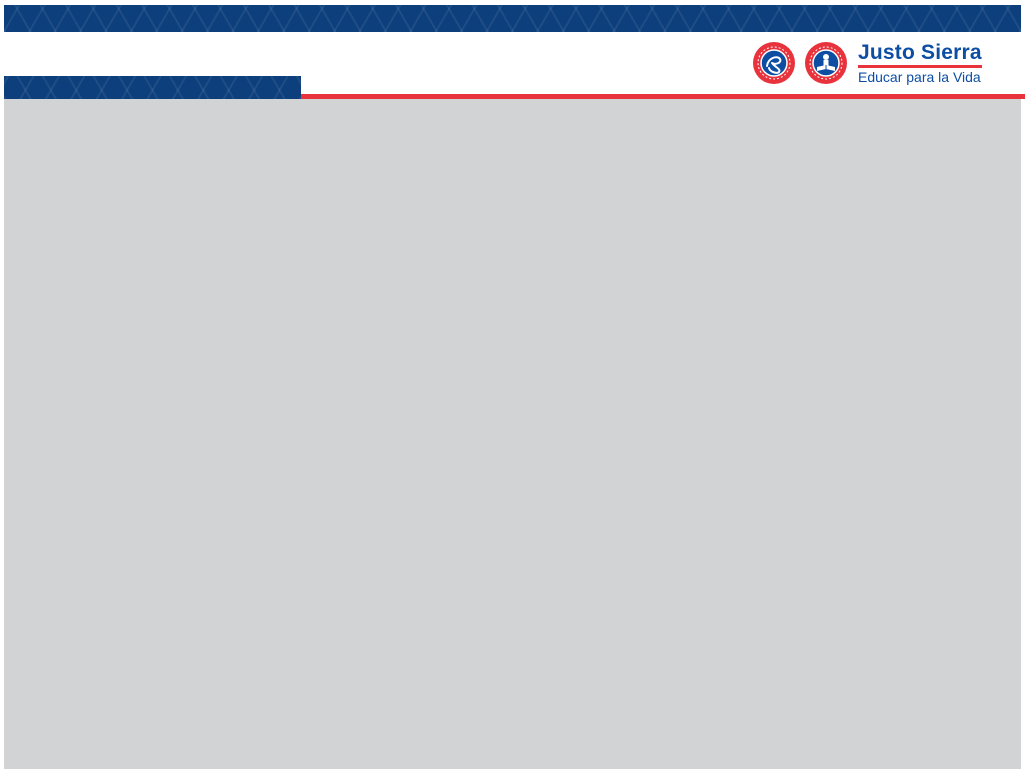  What do you see at coordinates (920, 66) in the screenshot?
I see `brand-underline` at bounding box center [920, 66].